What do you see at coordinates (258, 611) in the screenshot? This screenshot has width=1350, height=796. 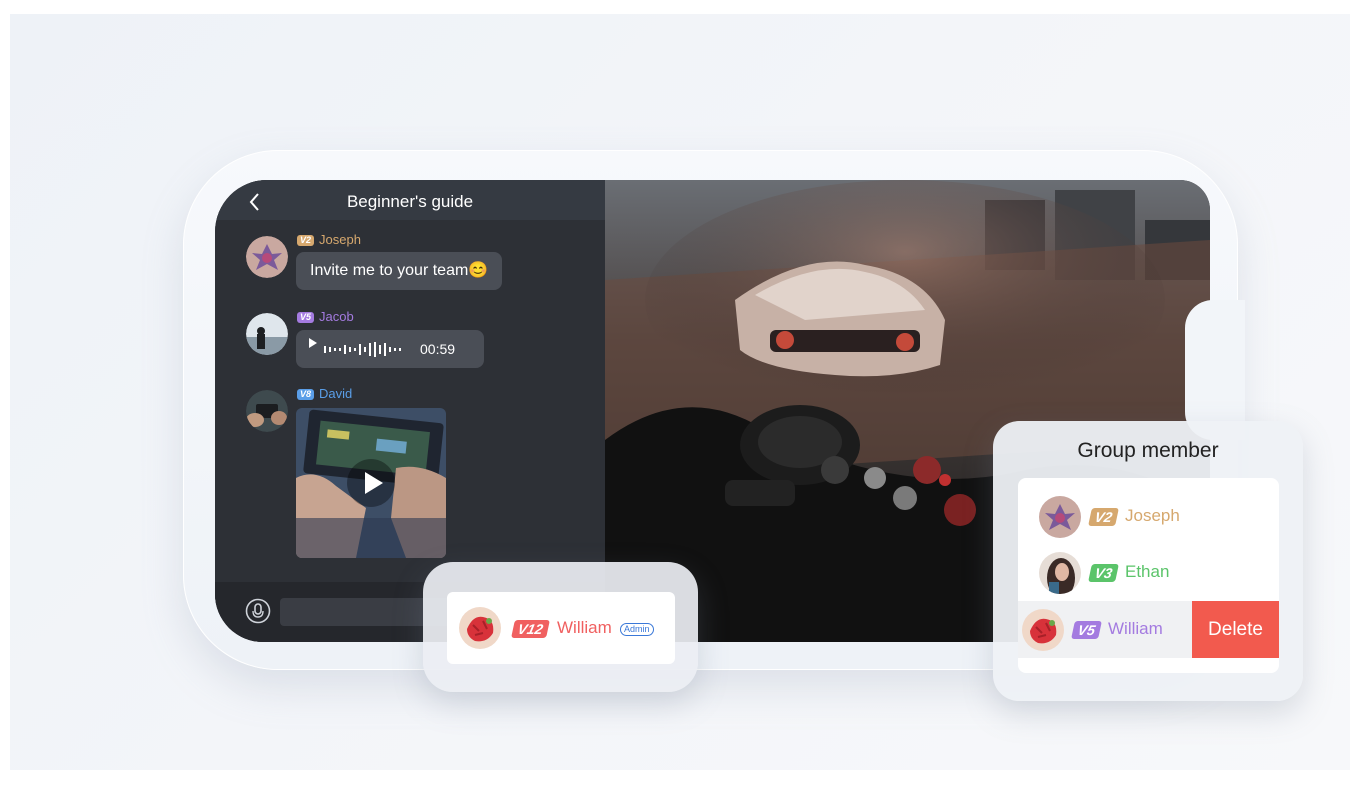 I see `microphone-icon` at bounding box center [258, 611].